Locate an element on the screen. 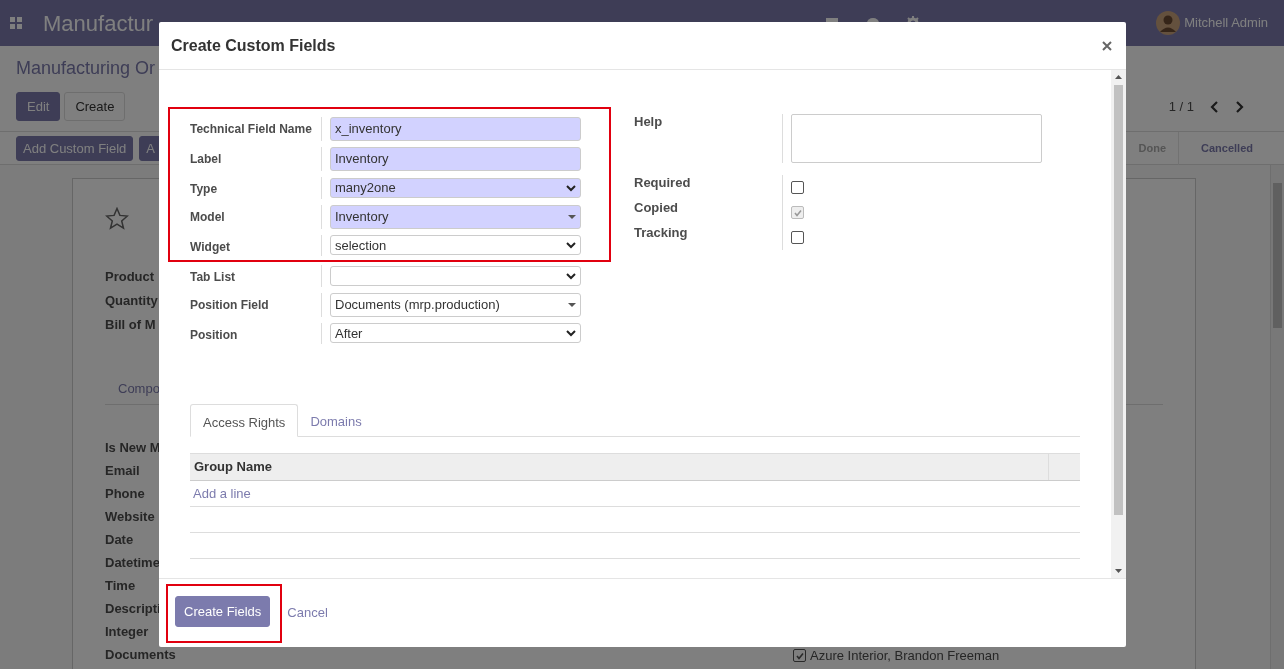 This screenshot has width=1284, height=669. create-fields-button: Create Fields is located at coordinates (223, 611).